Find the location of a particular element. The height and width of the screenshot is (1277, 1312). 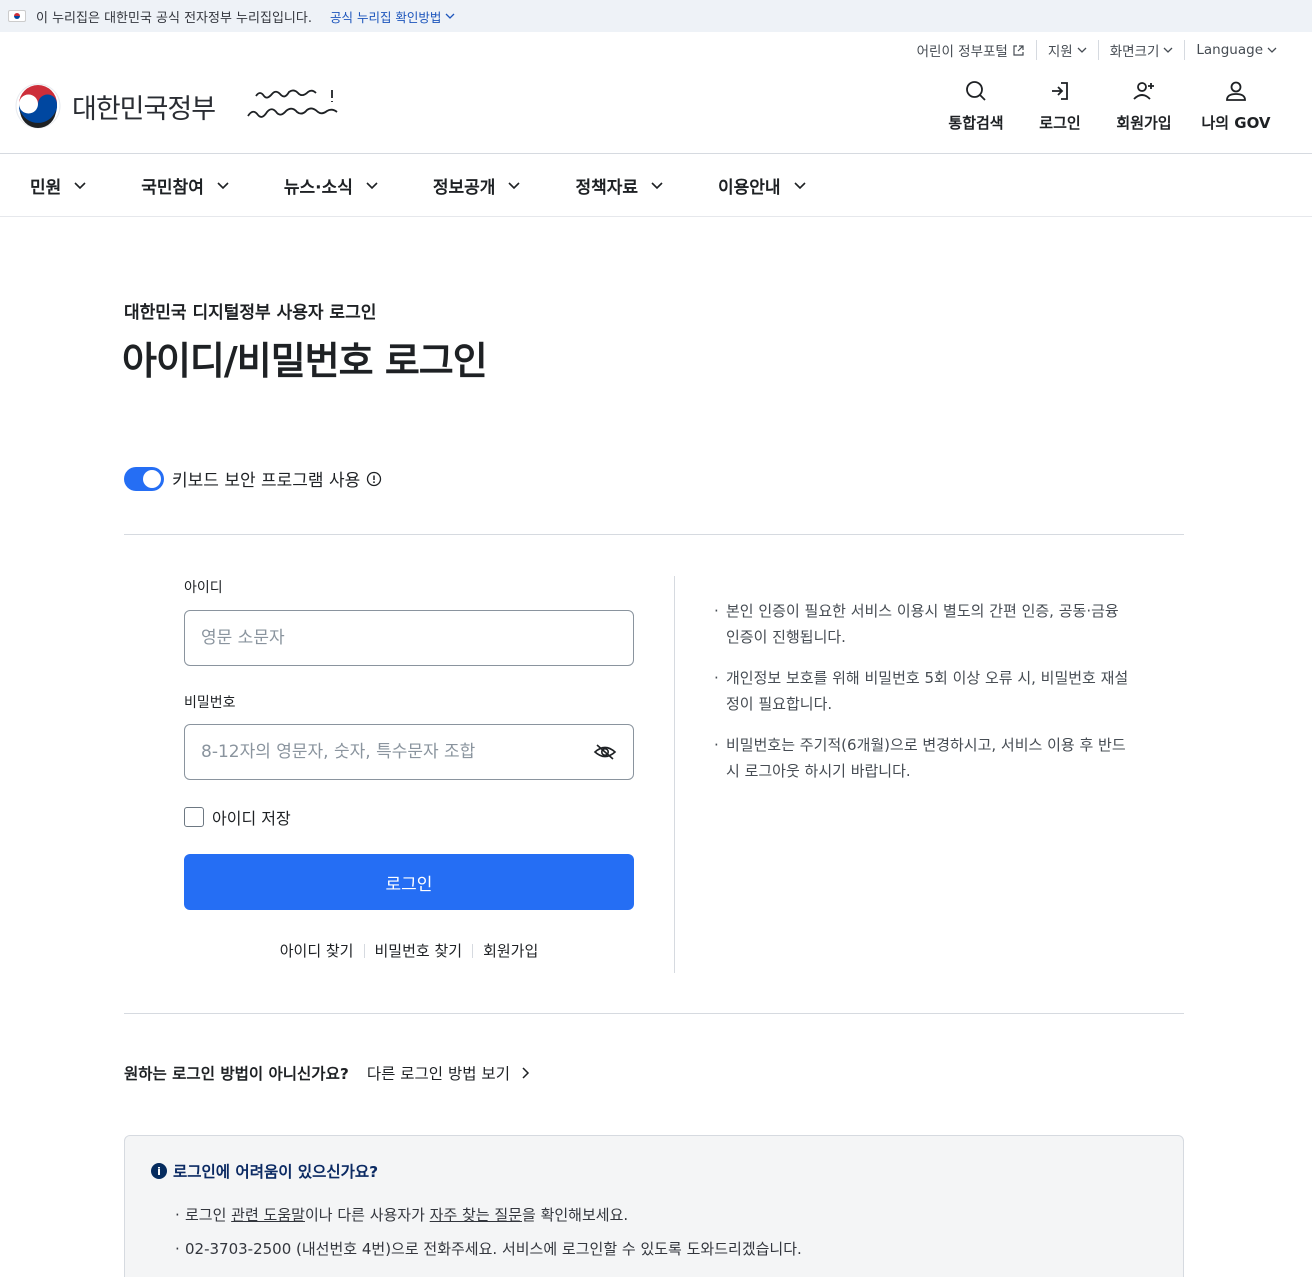

nav-item-guide: 이용안내 is located at coordinates (762, 185).